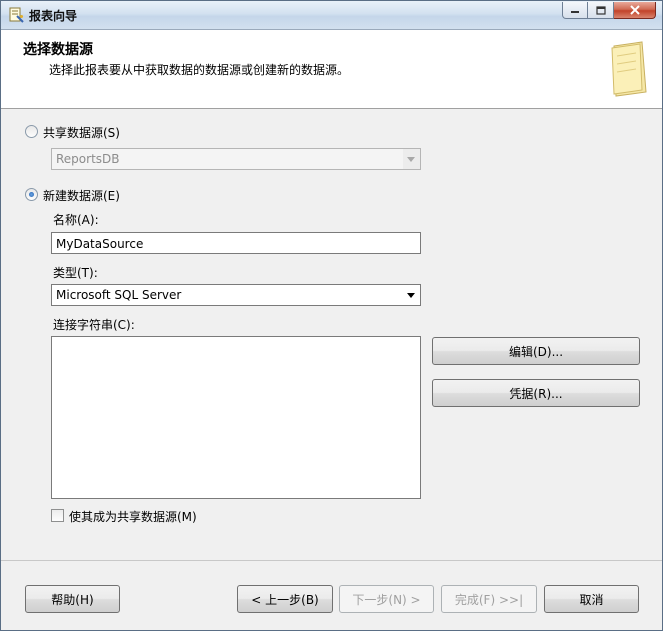 The width and height of the screenshot is (663, 631). Describe the element at coordinates (236, 417) in the screenshot. I see `connection-string-field` at that location.